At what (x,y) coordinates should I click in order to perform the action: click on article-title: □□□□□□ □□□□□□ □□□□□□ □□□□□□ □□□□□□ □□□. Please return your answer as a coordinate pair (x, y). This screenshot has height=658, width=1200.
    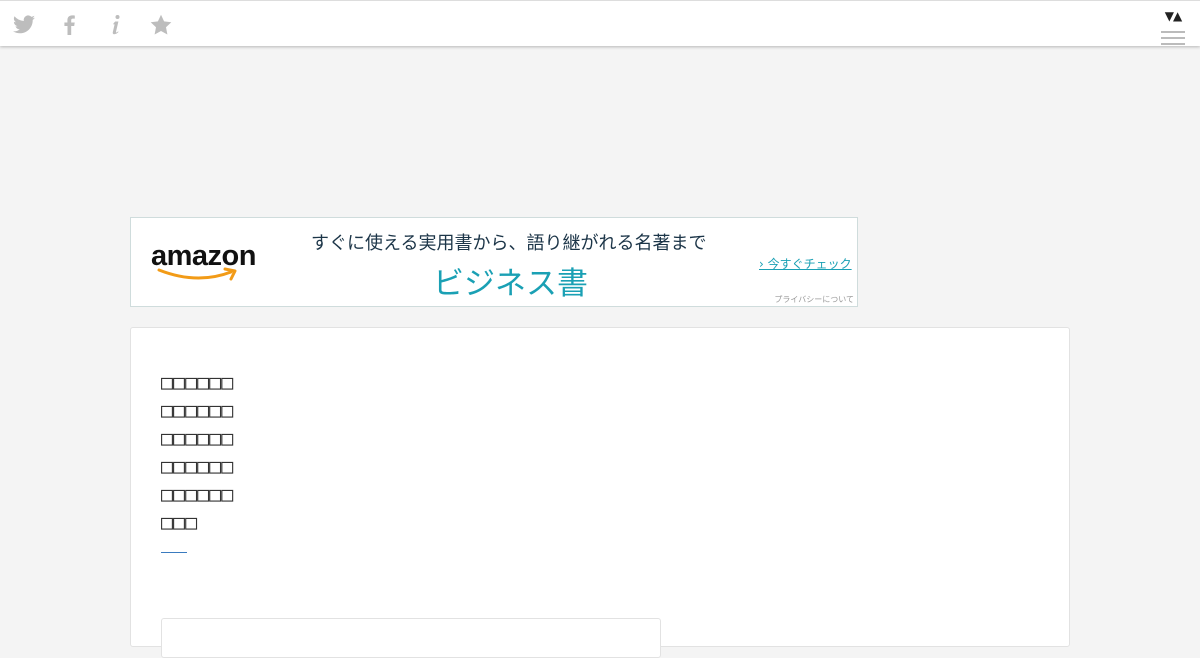
    Looking at the image, I should click on (197, 452).